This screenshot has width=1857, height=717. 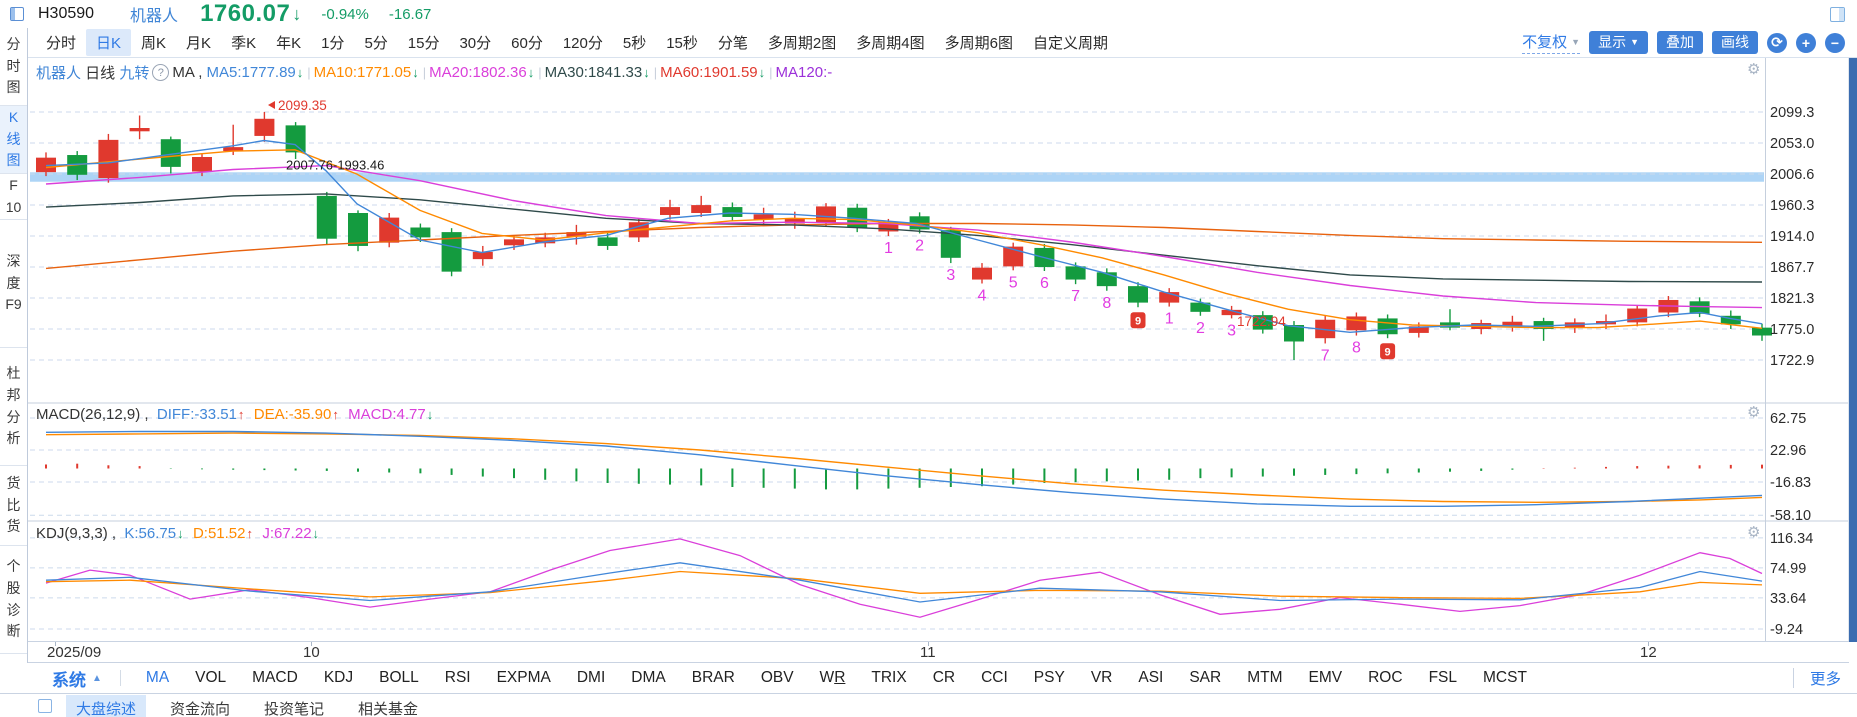 I want to click on period-tab: 多周期2图, so click(x=802, y=42).